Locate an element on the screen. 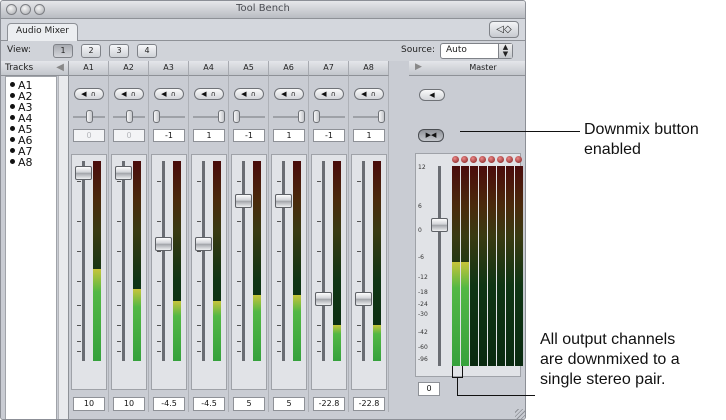 The image size is (726, 420). view-button-2: 2 is located at coordinates (91, 51).